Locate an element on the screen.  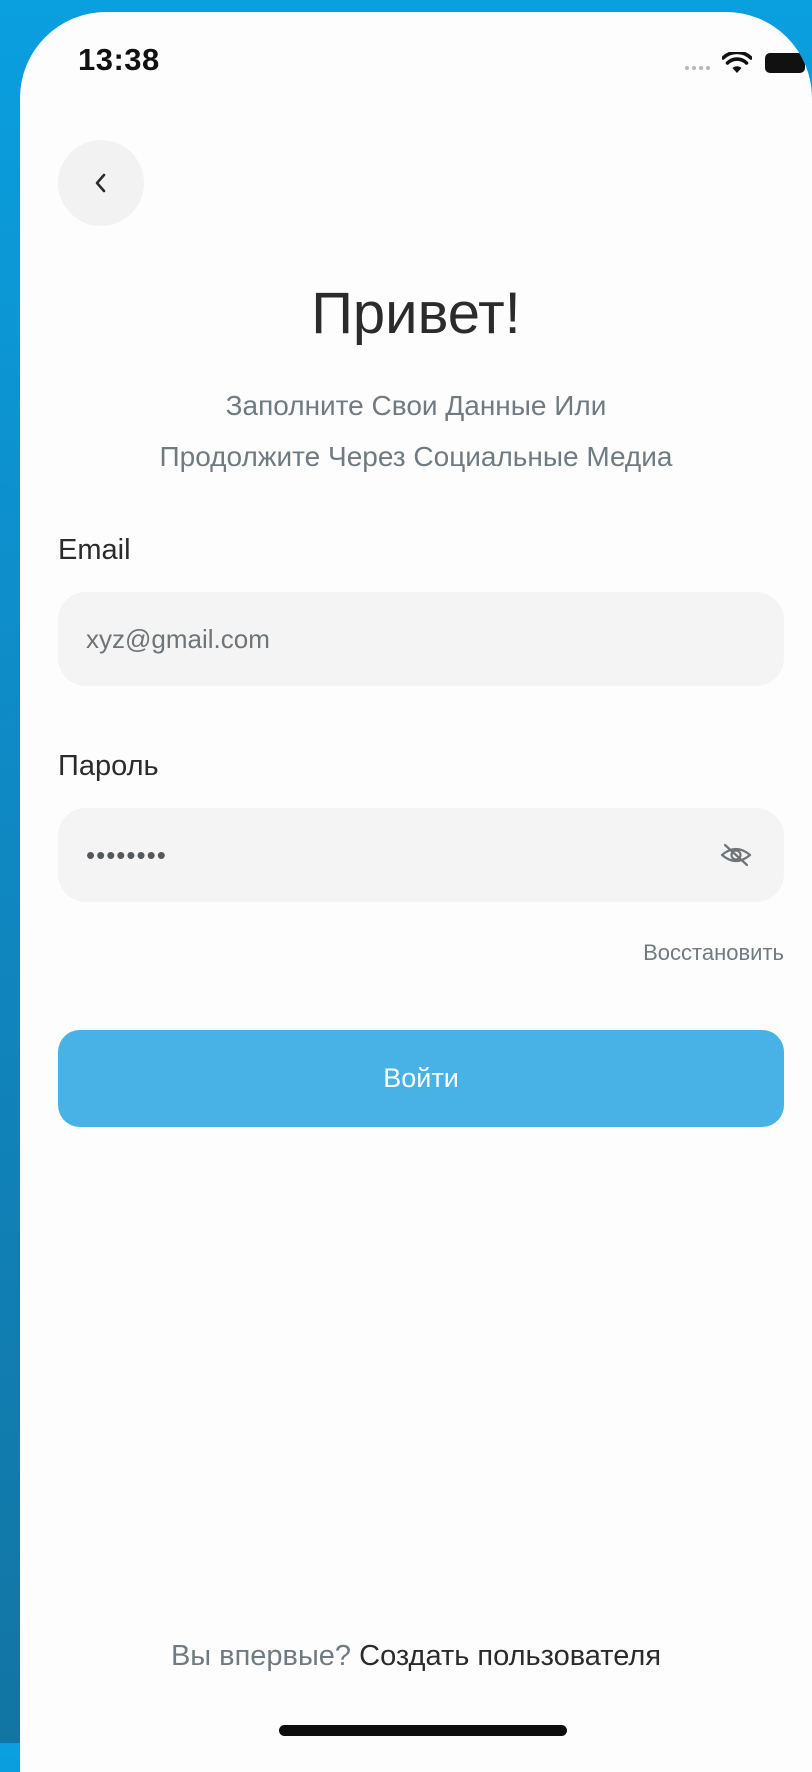
password-visibility-toggle is located at coordinates (736, 855).